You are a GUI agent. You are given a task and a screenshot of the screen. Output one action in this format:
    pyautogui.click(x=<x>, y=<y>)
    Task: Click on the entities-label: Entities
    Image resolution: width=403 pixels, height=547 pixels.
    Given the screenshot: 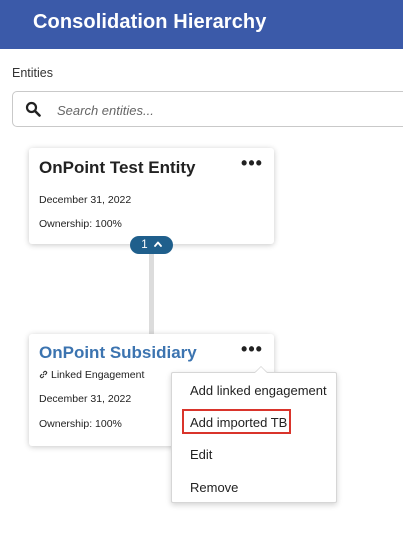 What is the action you would take?
    pyautogui.click(x=32, y=73)
    